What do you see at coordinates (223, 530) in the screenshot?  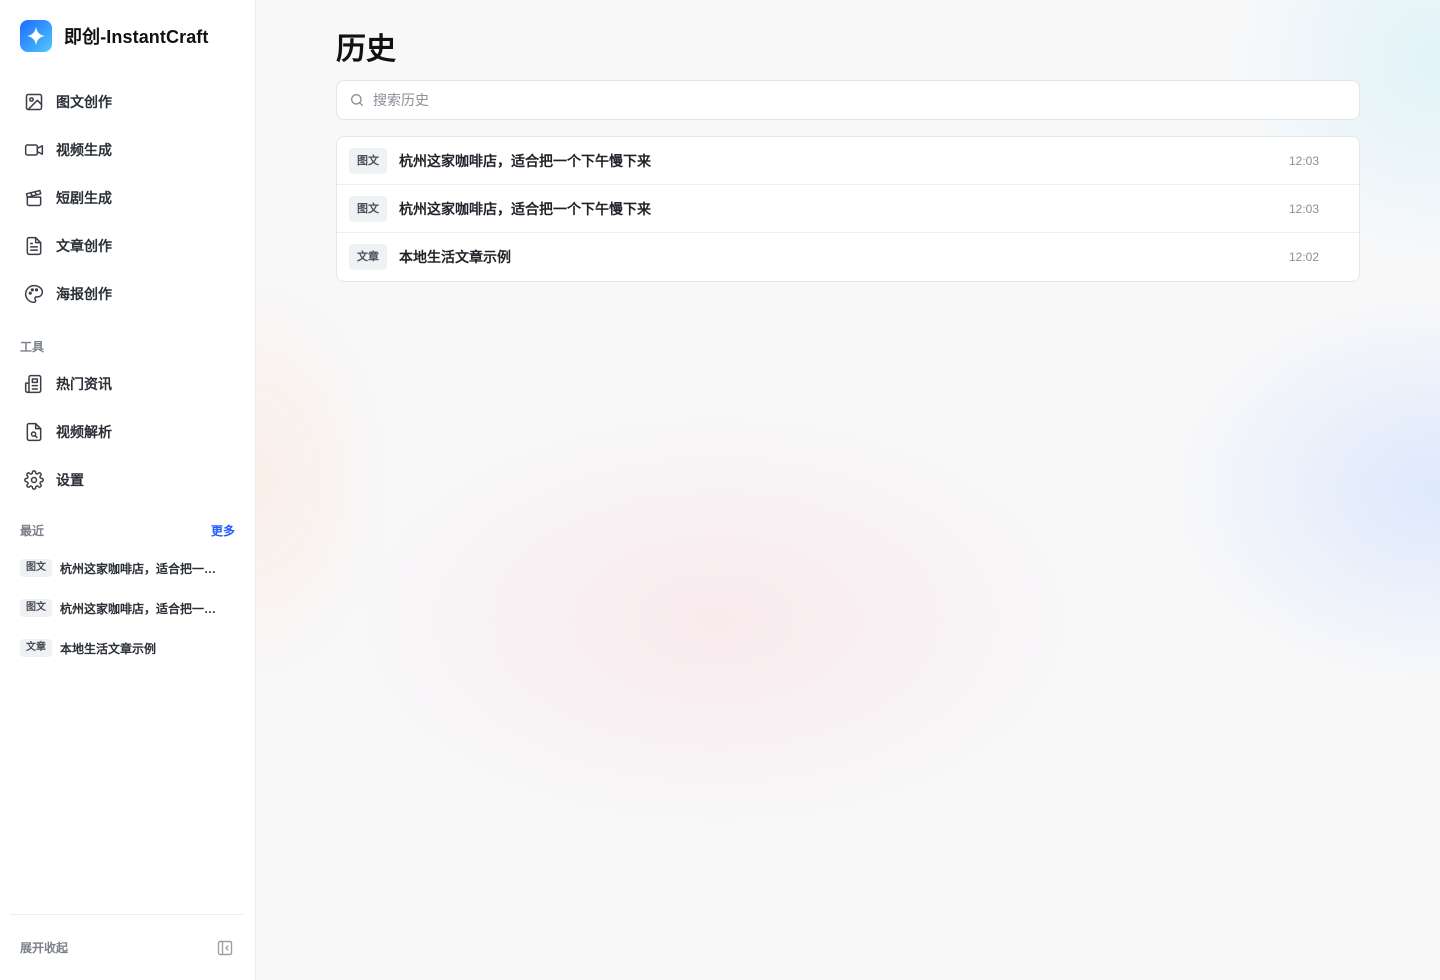 I see `recent-more-link: 更多` at bounding box center [223, 530].